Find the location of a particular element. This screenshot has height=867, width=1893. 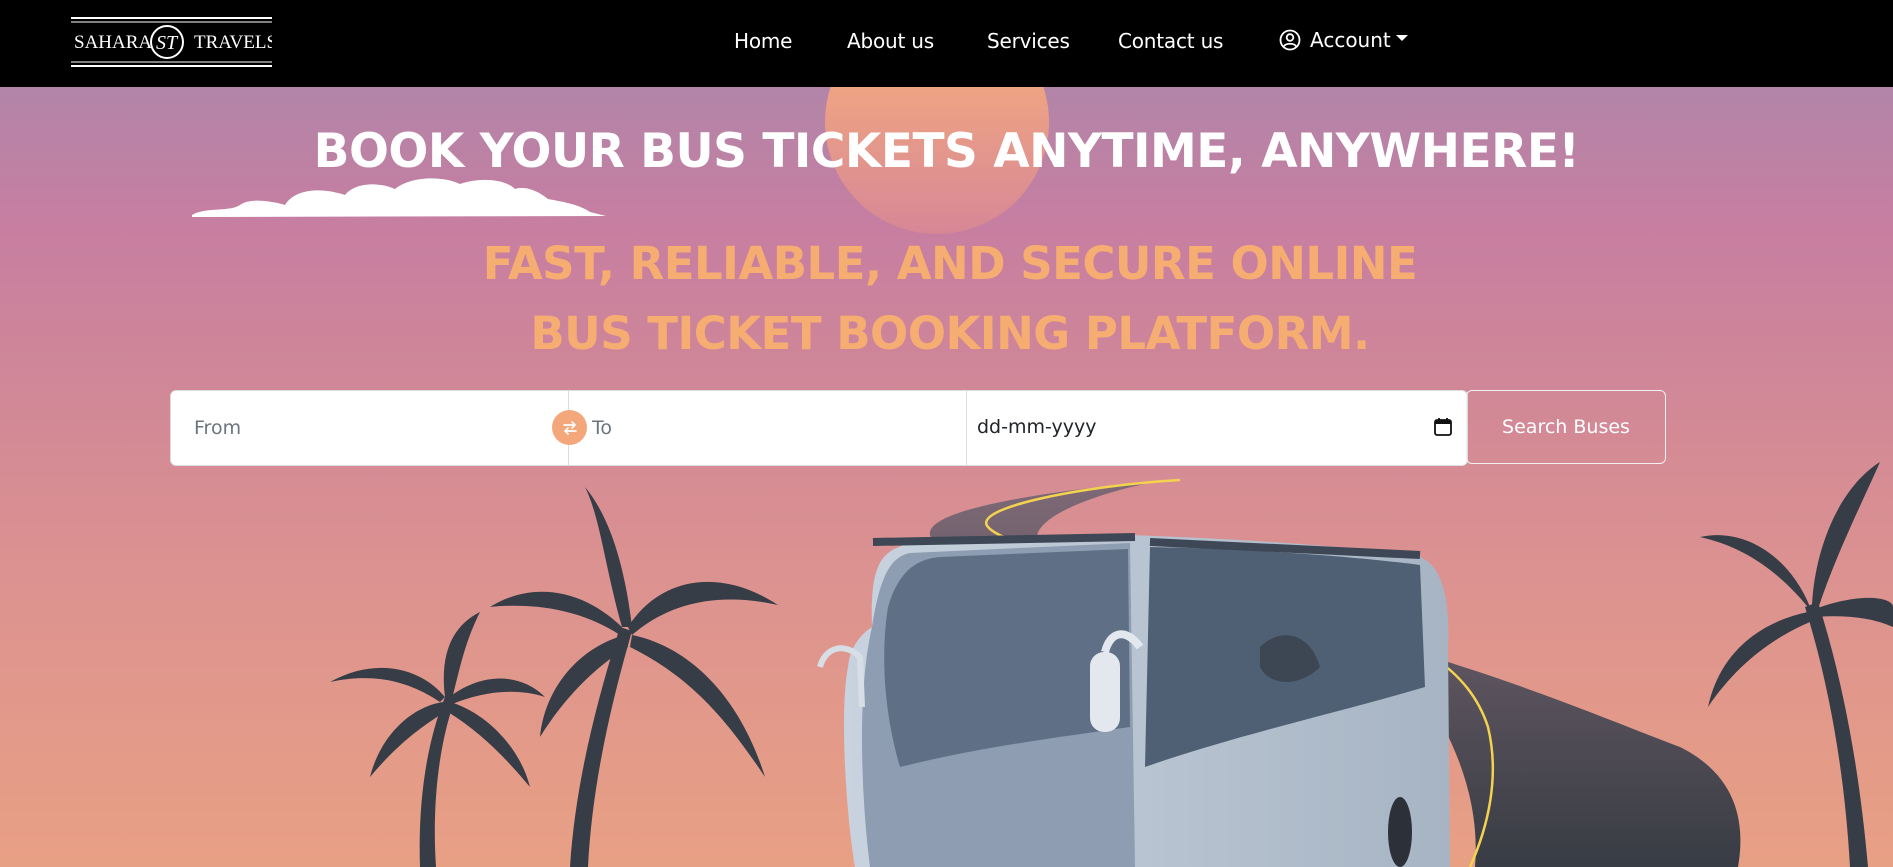

search-buses-button: Search Buses is located at coordinates (1566, 427).